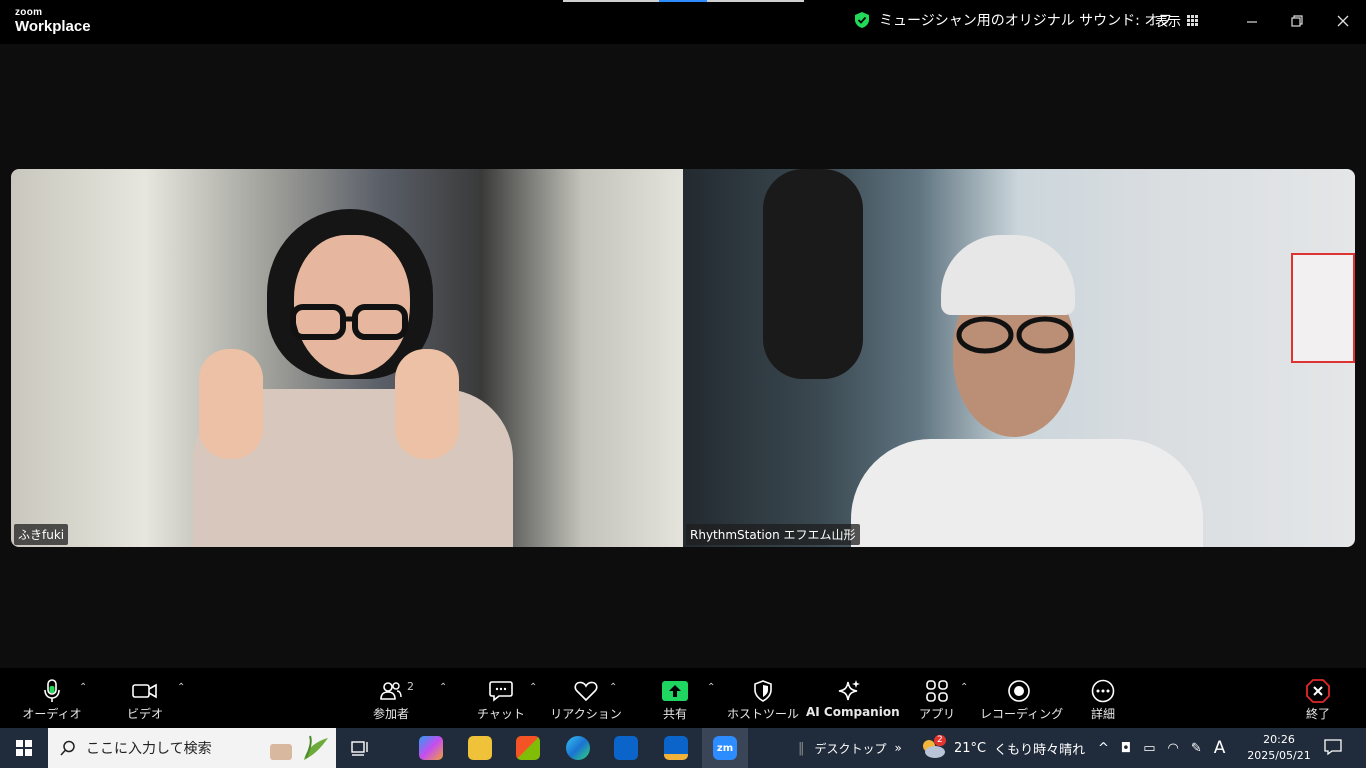 This screenshot has height=768, width=1366. What do you see at coordinates (933, 747) in the screenshot?
I see `weather-cloud-icon: 2` at bounding box center [933, 747].